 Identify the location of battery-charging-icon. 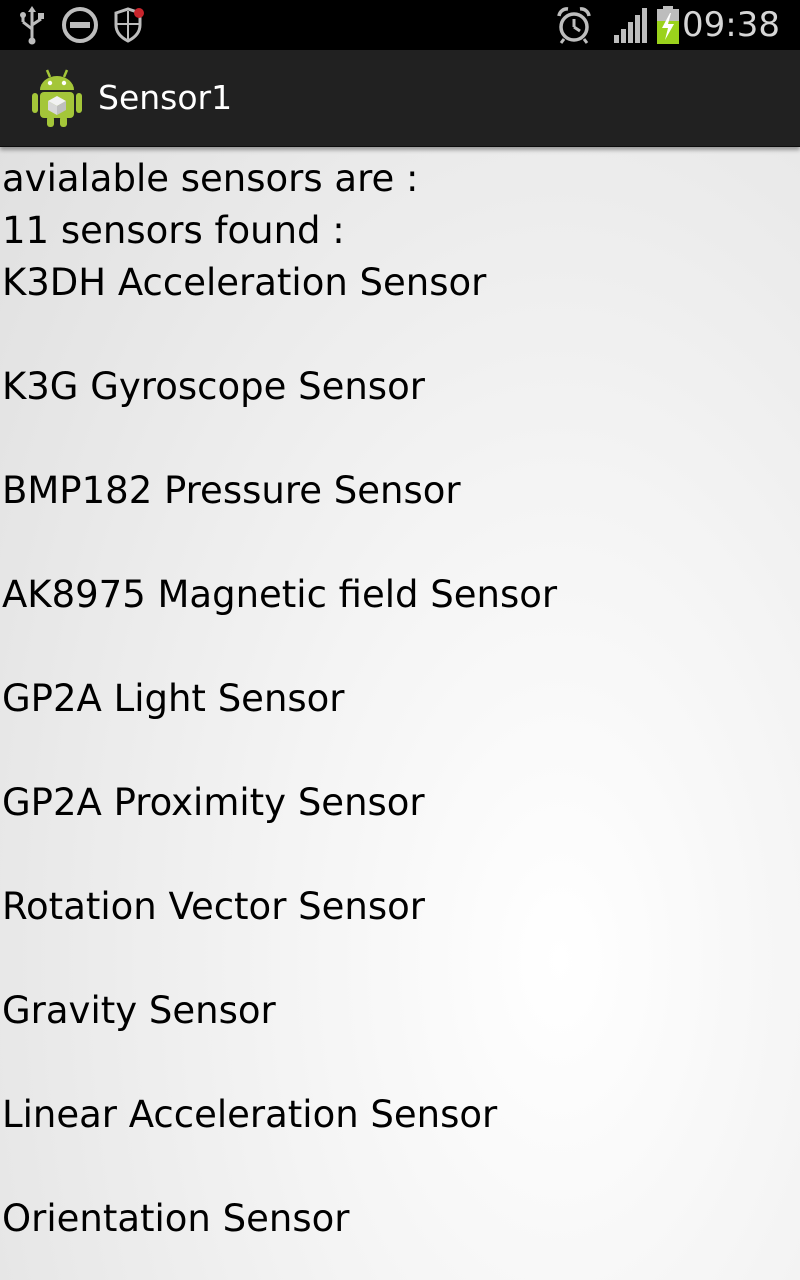
(668, 25).